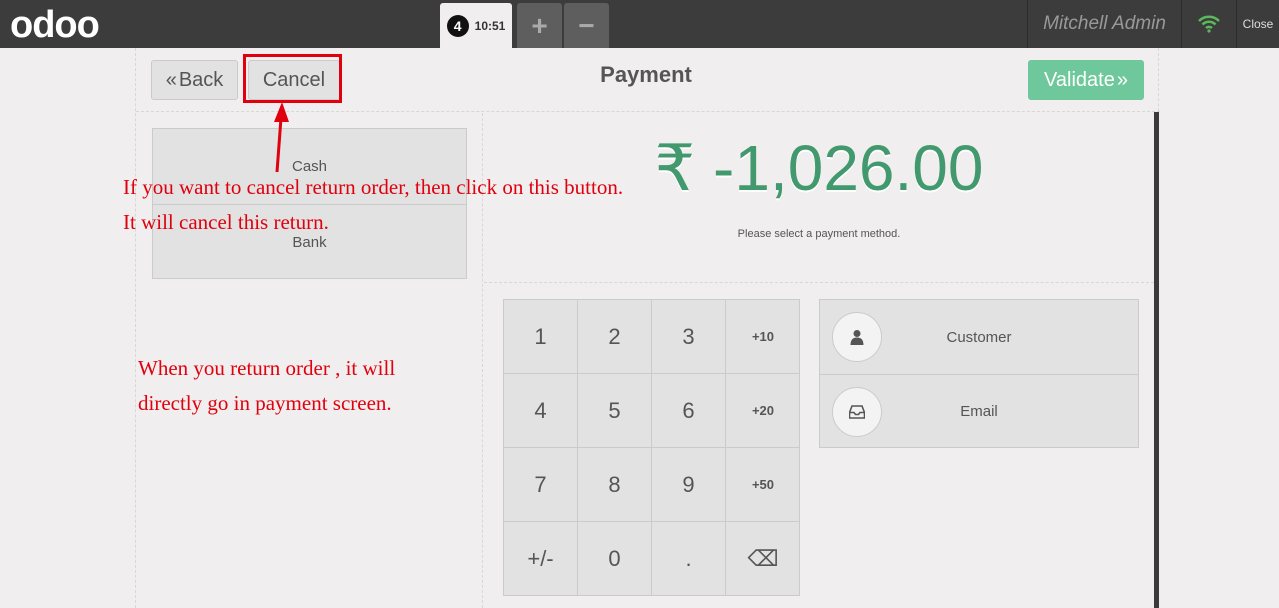  I want to click on numpad-key-8: 8, so click(615, 485).